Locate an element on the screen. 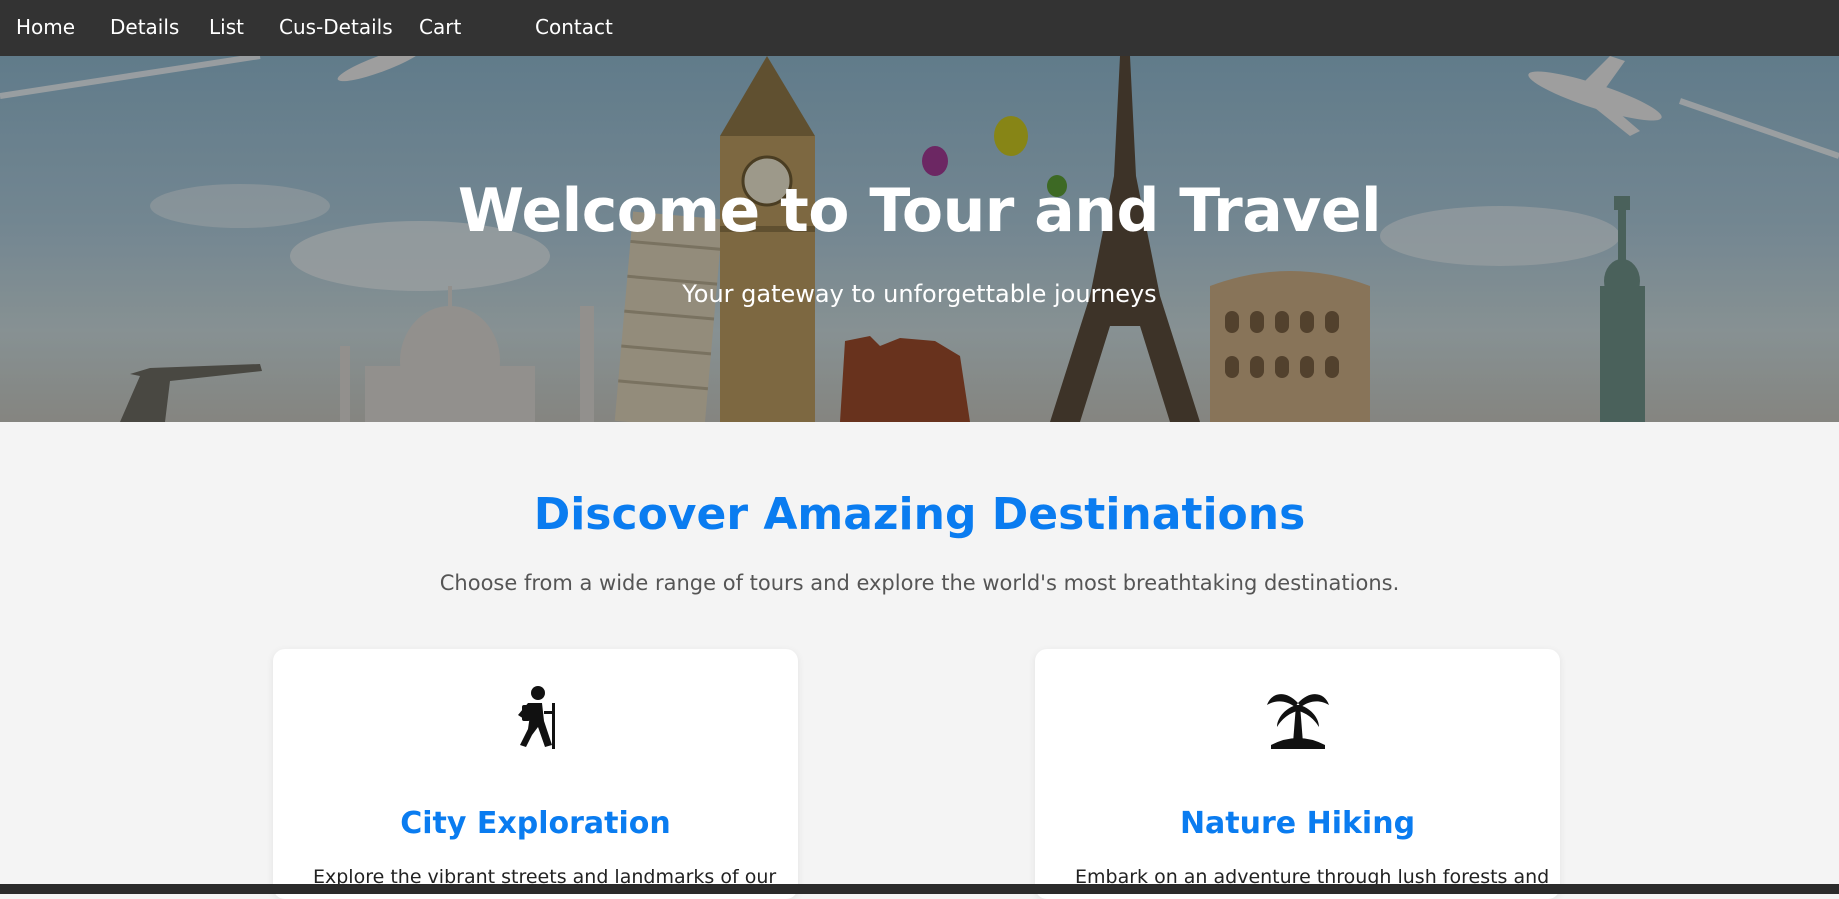 The image size is (1839, 899). nav-link-home: Home is located at coordinates (45, 27).